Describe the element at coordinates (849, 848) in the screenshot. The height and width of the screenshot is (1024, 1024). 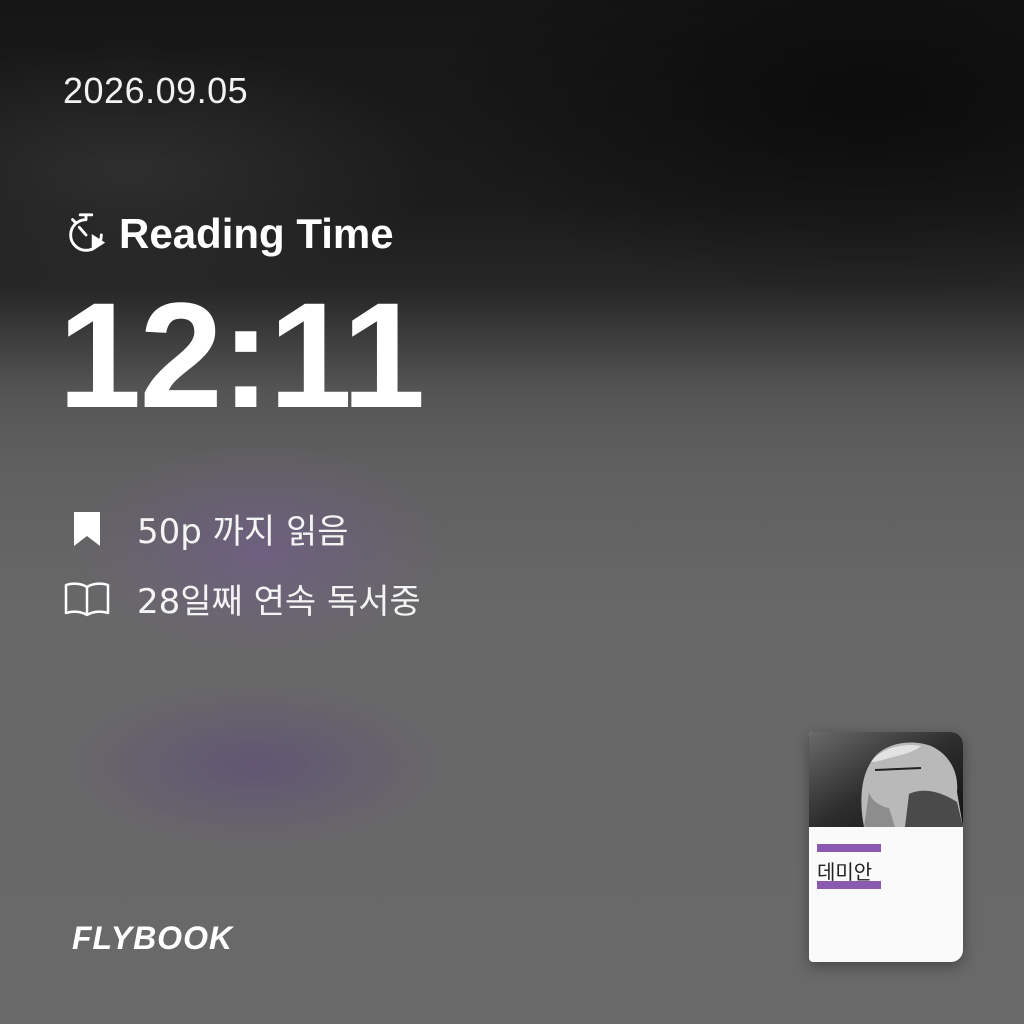
I see `cover-accent-bar-top` at that location.